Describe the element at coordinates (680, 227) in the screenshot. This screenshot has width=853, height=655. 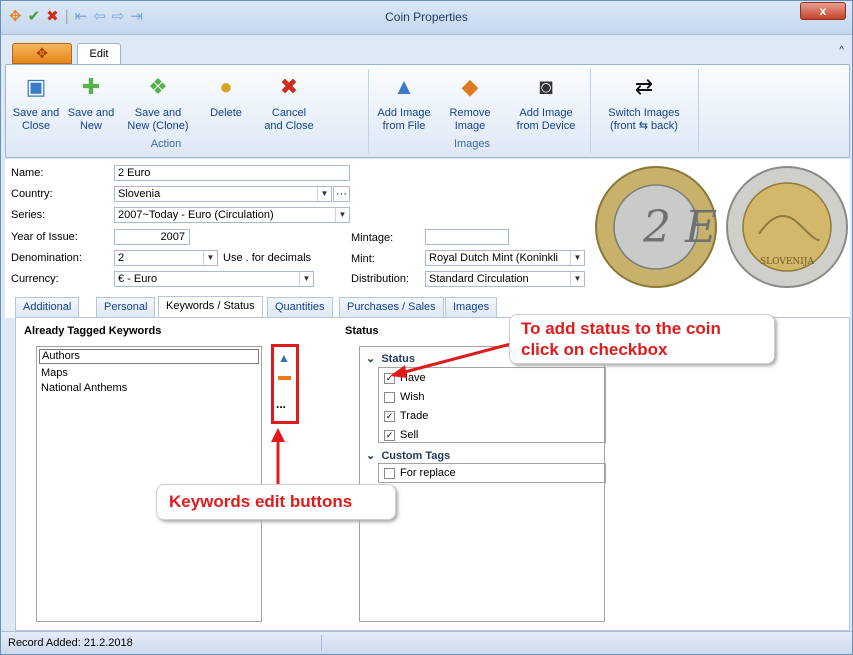
I see `coin-front-text: 2 EURO` at that location.